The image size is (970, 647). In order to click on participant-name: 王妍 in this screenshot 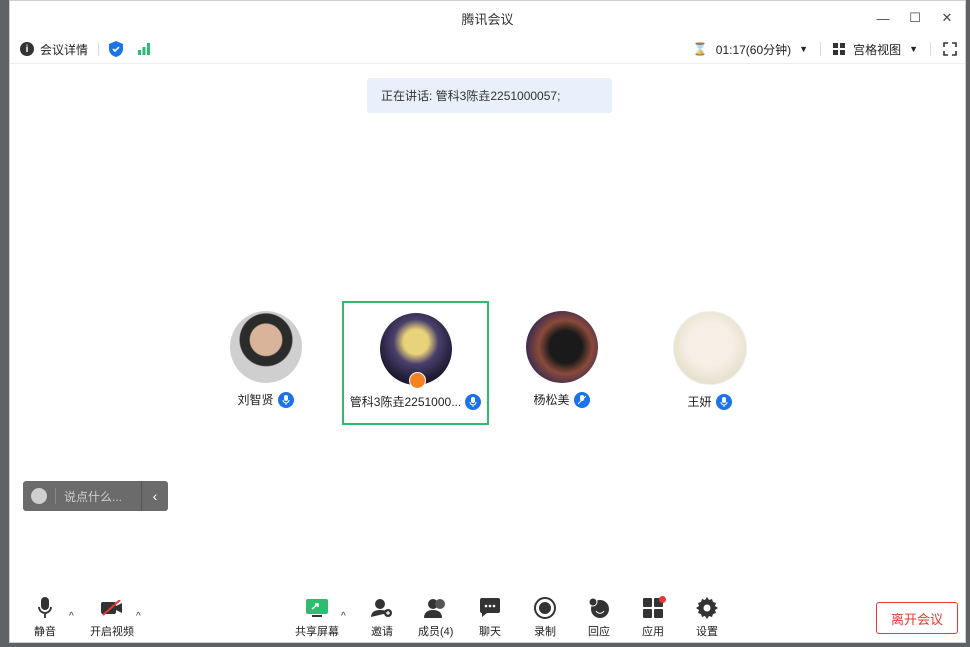, I will do `click(699, 402)`.